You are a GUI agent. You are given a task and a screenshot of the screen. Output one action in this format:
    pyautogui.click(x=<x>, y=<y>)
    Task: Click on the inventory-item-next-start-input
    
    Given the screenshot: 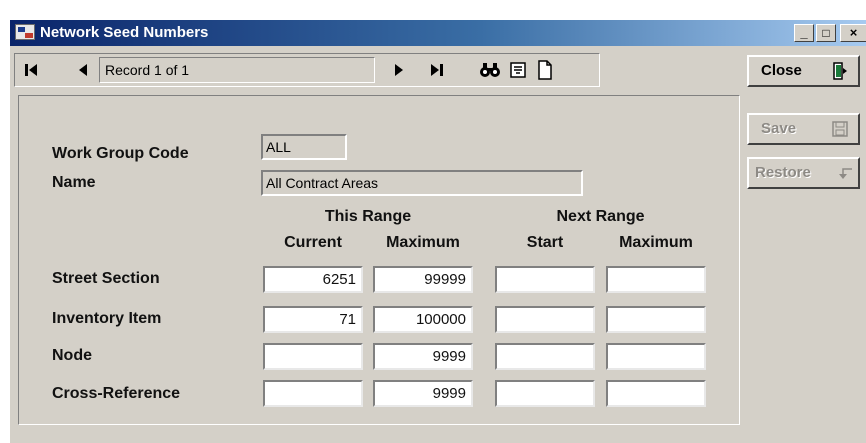 What is the action you would take?
    pyautogui.click(x=545, y=319)
    